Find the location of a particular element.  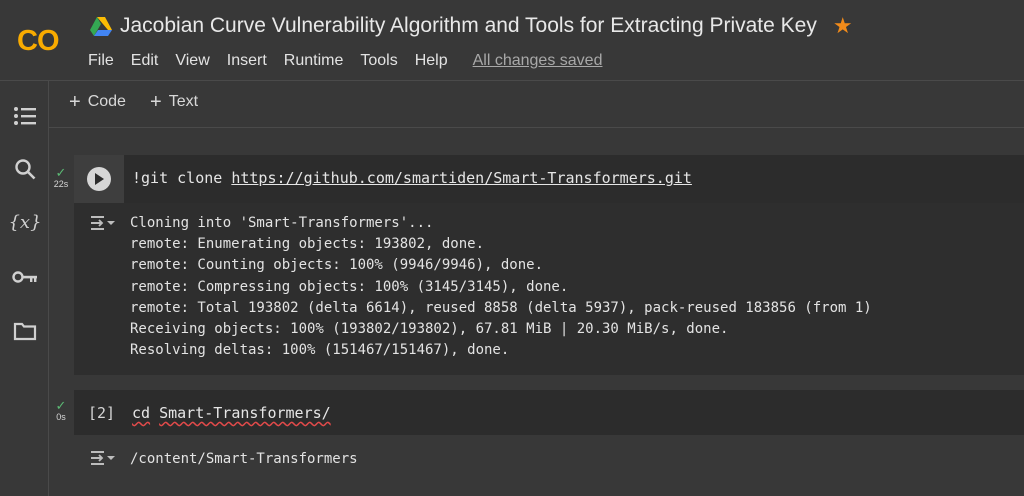

files-folder-icon is located at coordinates (25, 331).